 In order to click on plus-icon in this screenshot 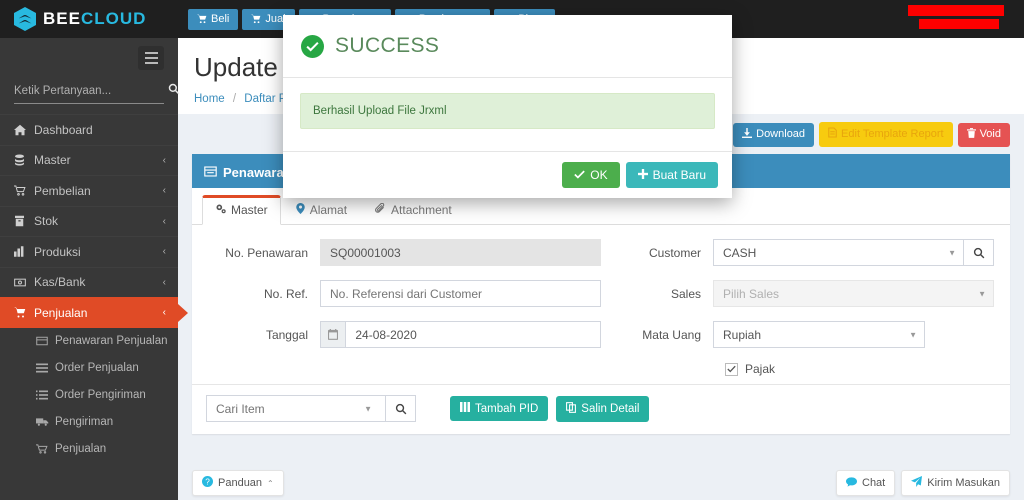, I will do `click(642, 175)`.